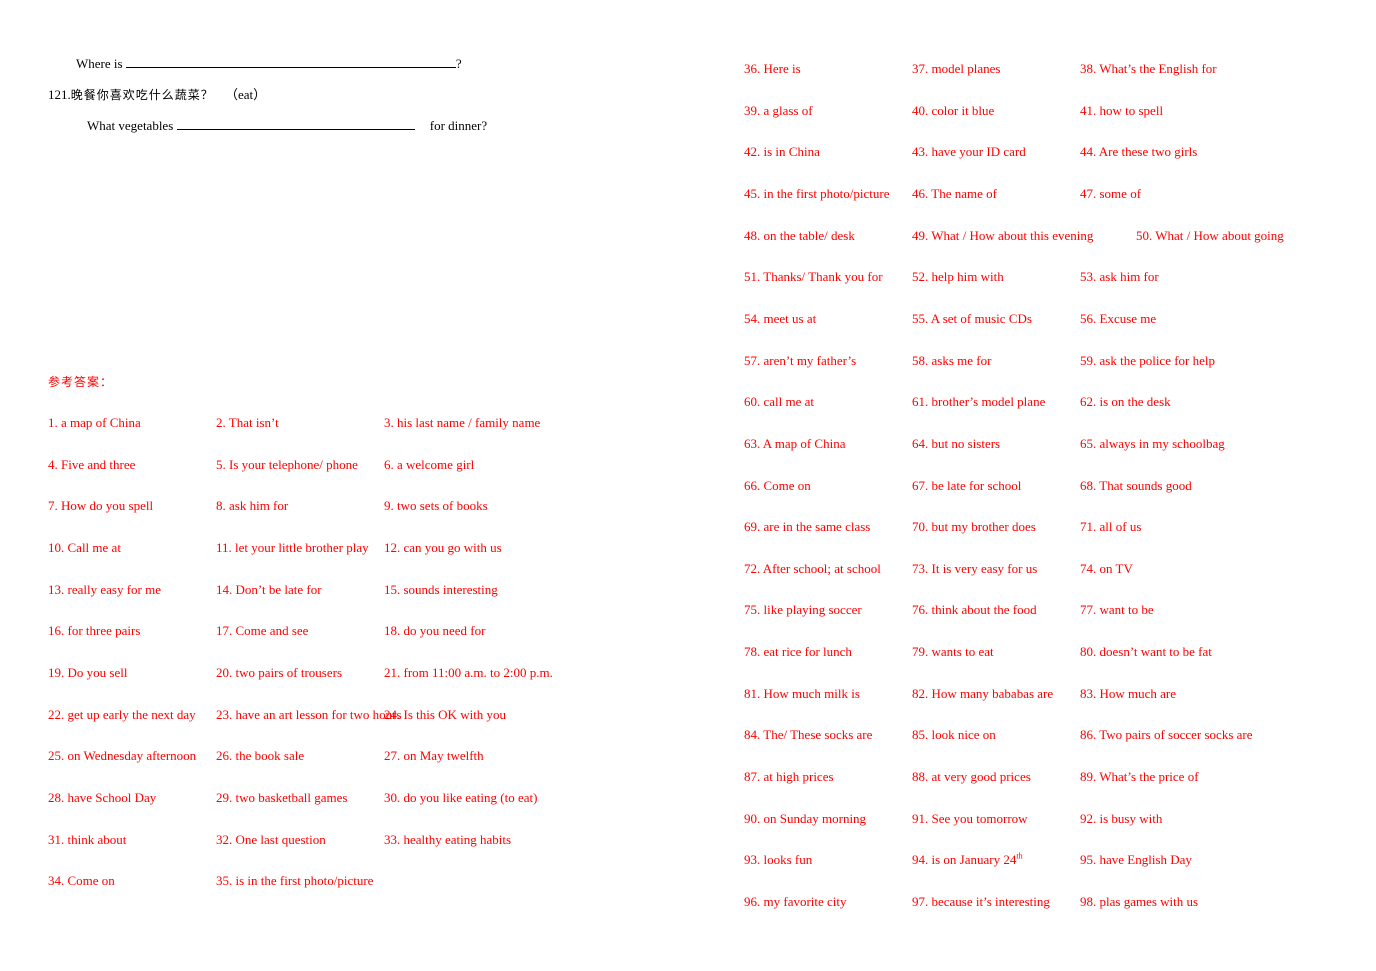  I want to click on answer-item: 52. help him with, so click(958, 277).